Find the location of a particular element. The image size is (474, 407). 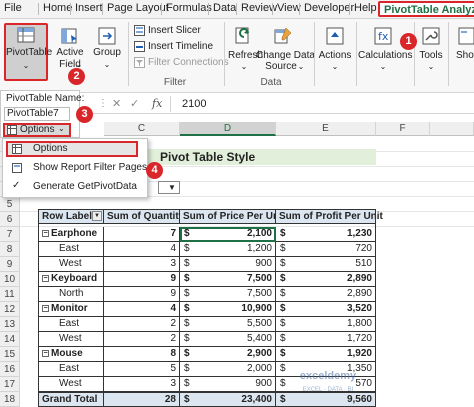

row-header: 12 is located at coordinates (10, 309).